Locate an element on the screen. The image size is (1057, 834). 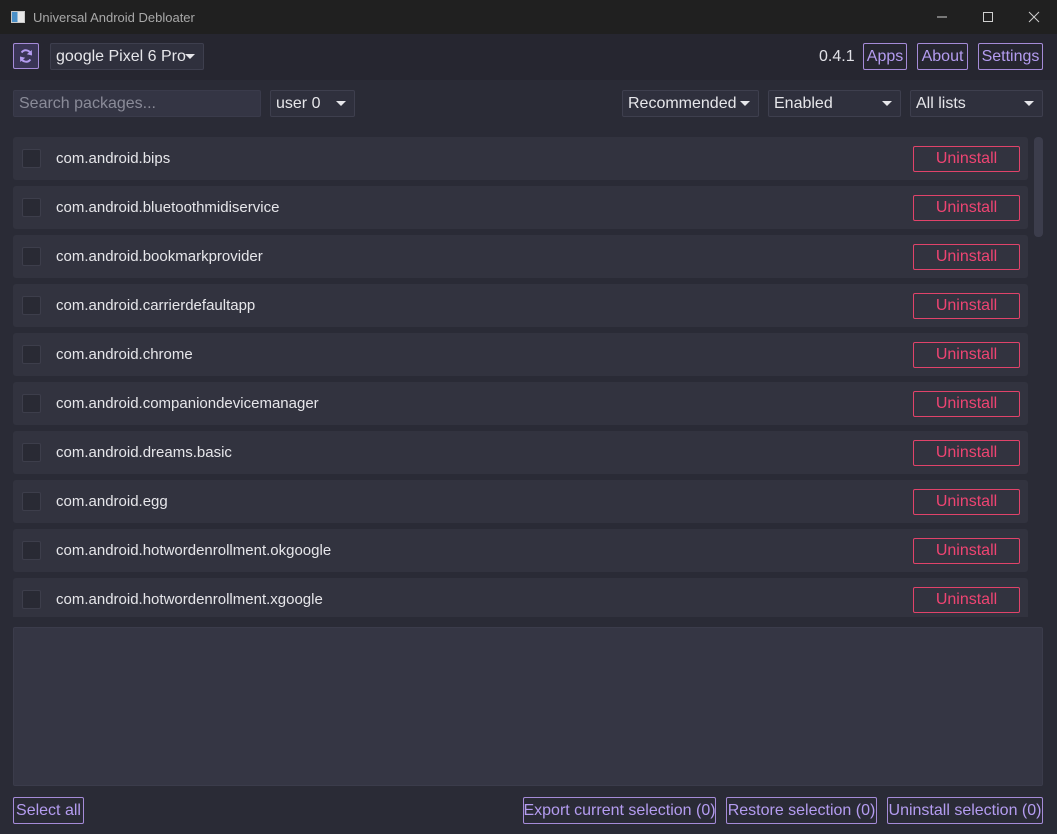
select-all-button: Select all is located at coordinates (48, 810).